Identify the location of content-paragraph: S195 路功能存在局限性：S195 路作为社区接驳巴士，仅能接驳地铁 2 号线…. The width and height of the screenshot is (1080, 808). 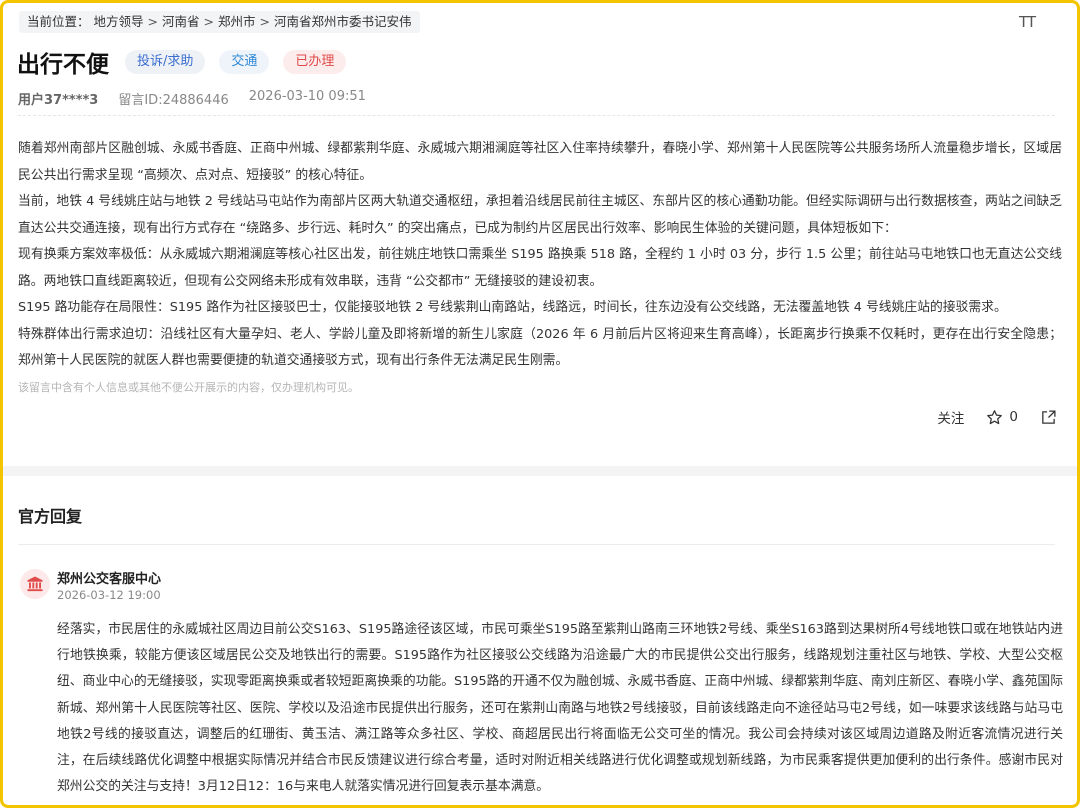
(512, 307).